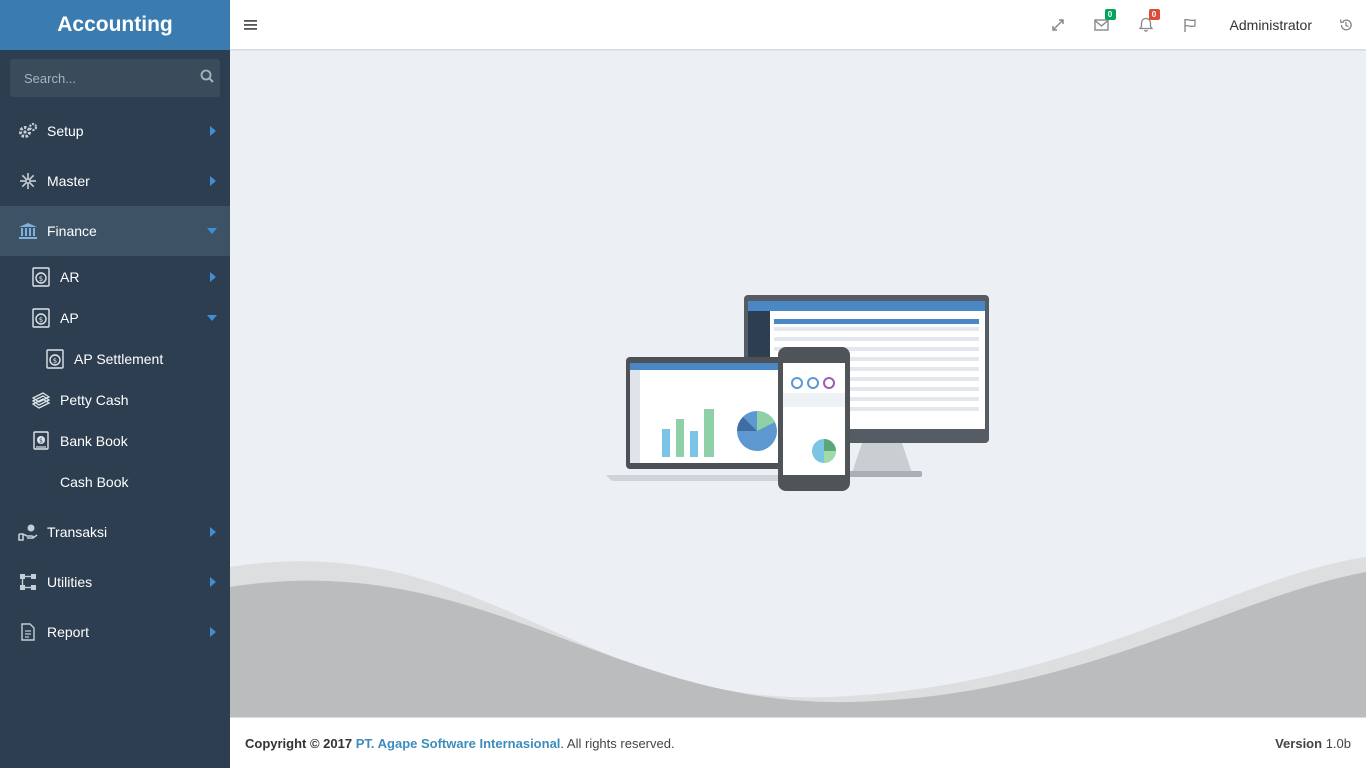 This screenshot has height=768, width=1366. I want to click on sidebar-item-setup: Setup, so click(115, 131).